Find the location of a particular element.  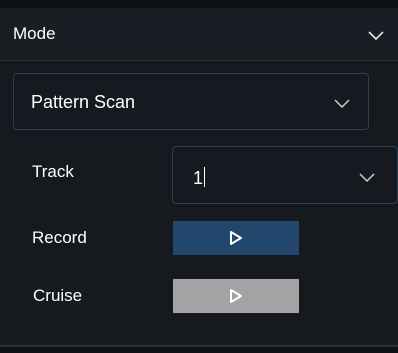

cruise-label: Cruise is located at coordinates (58, 295).